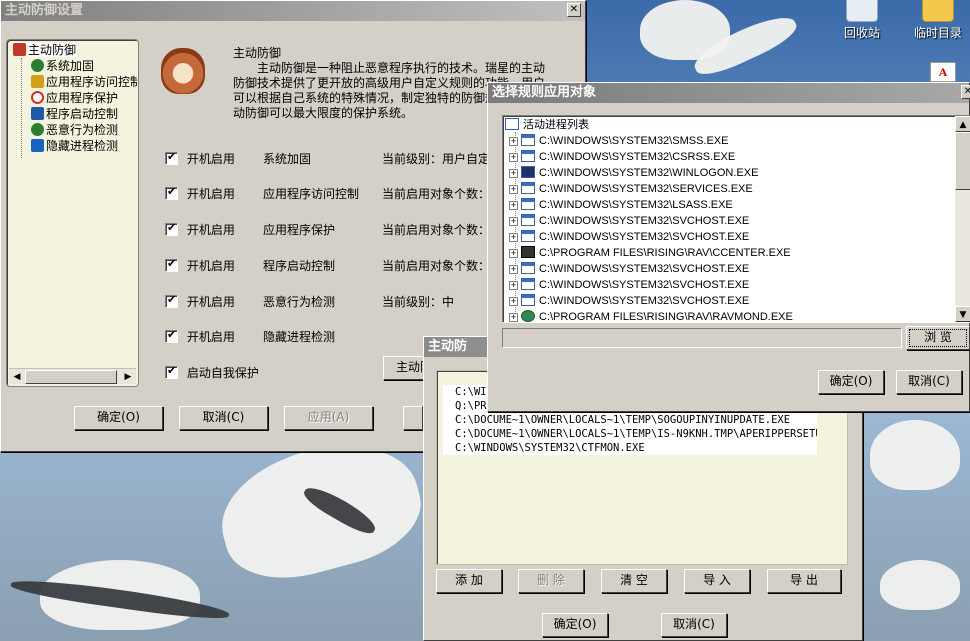 The image size is (970, 641). I want to click on process-path: C:\WINDOWS\SYSTEM32\CSRSS.EXE, so click(637, 157).